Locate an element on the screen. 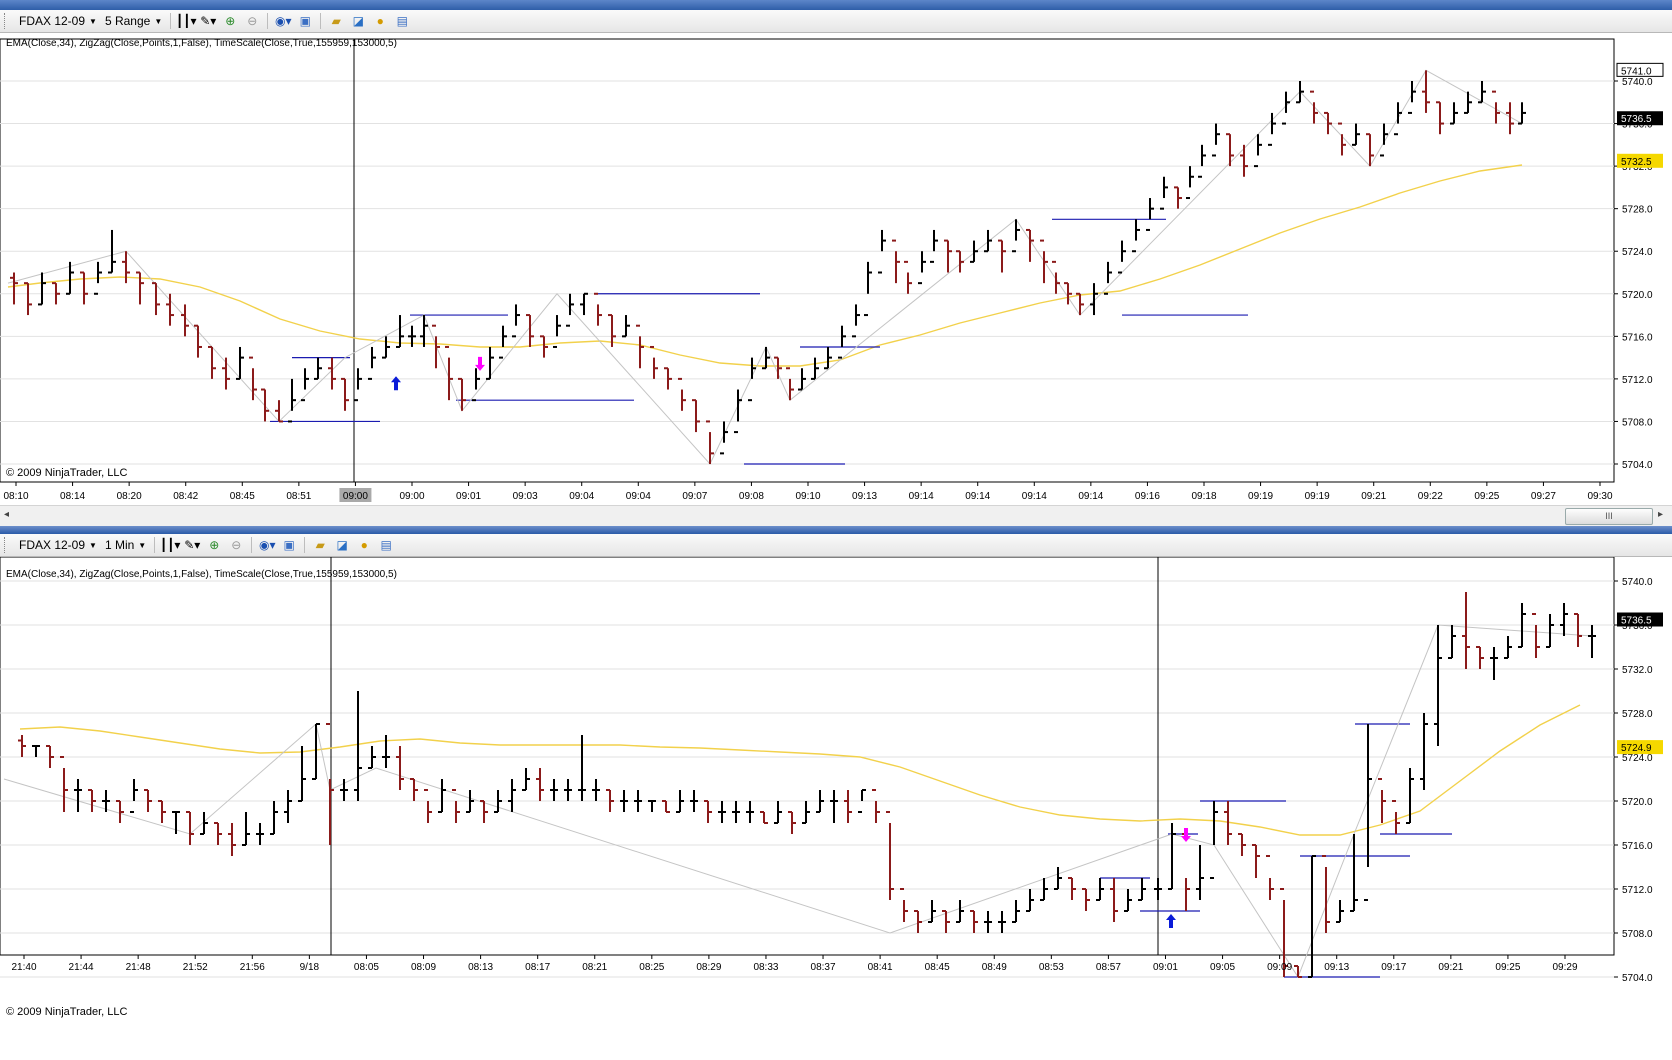 This screenshot has width=1672, height=1060. toolbar-grip is located at coordinates (6, 545).